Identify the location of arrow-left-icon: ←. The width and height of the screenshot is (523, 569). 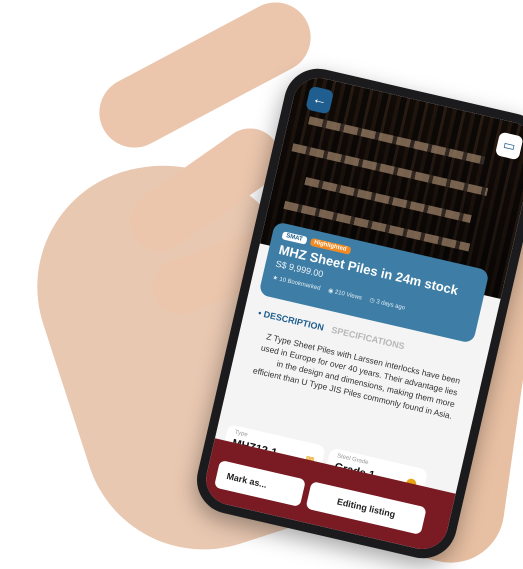
(320, 99).